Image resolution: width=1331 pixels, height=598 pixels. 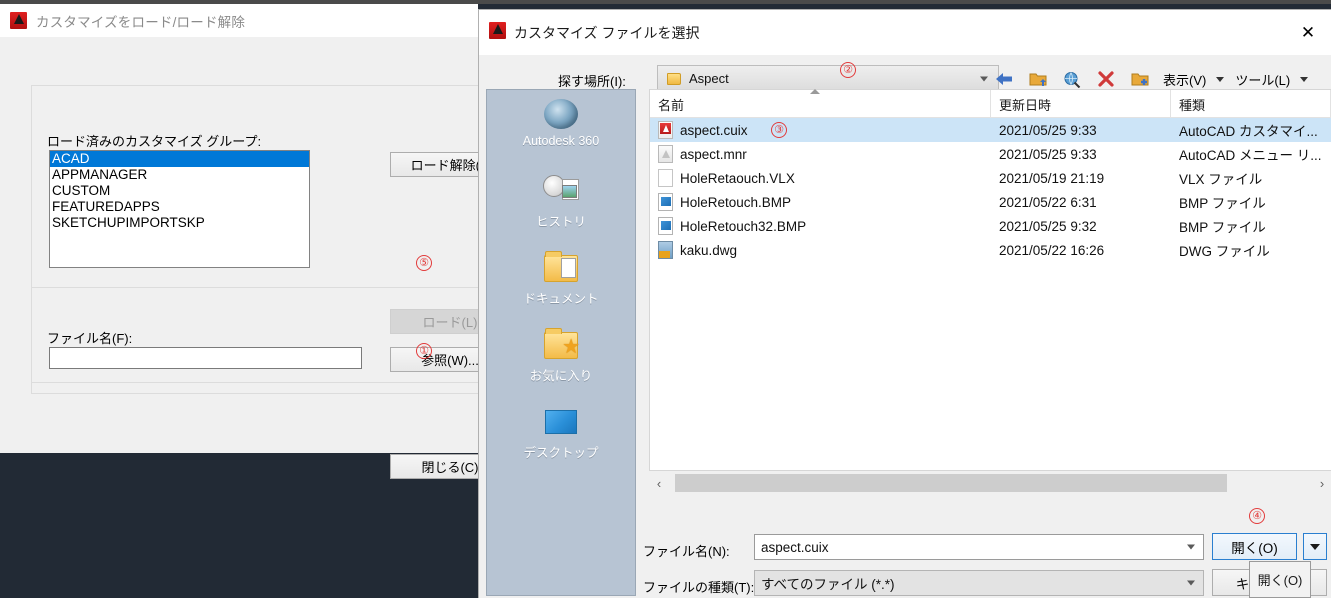 What do you see at coordinates (1257, 516) in the screenshot?
I see `annotation-circle-4: ④` at bounding box center [1257, 516].